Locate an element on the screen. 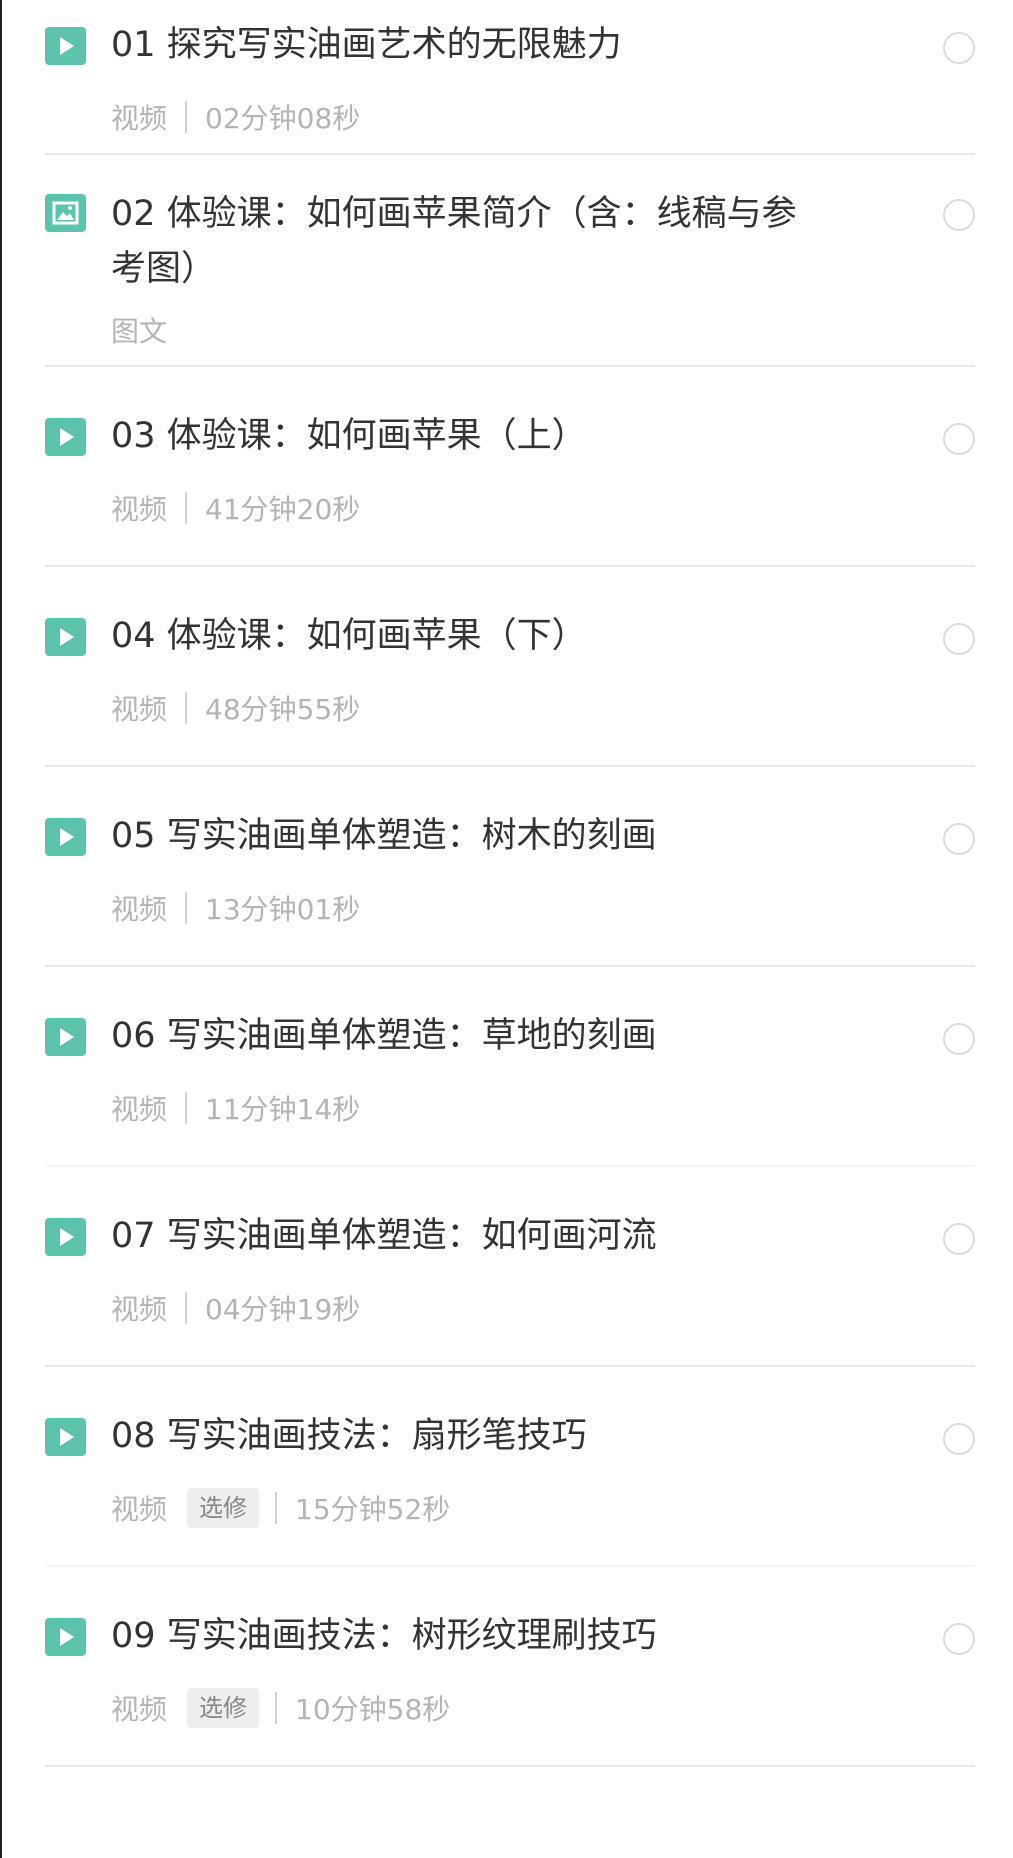  lesson-item: 09 写实油画技法：树形纹理刷技巧 视频 选修 10分钟58秒 is located at coordinates (510, 1667).